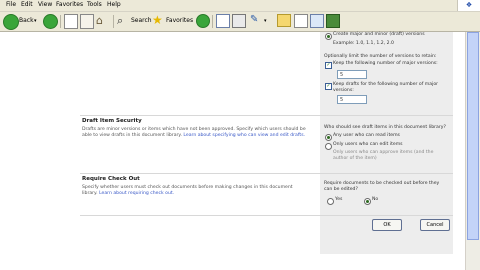  Describe the element at coordinates (284, 20) in the screenshot. I see `folder-icon` at that location.